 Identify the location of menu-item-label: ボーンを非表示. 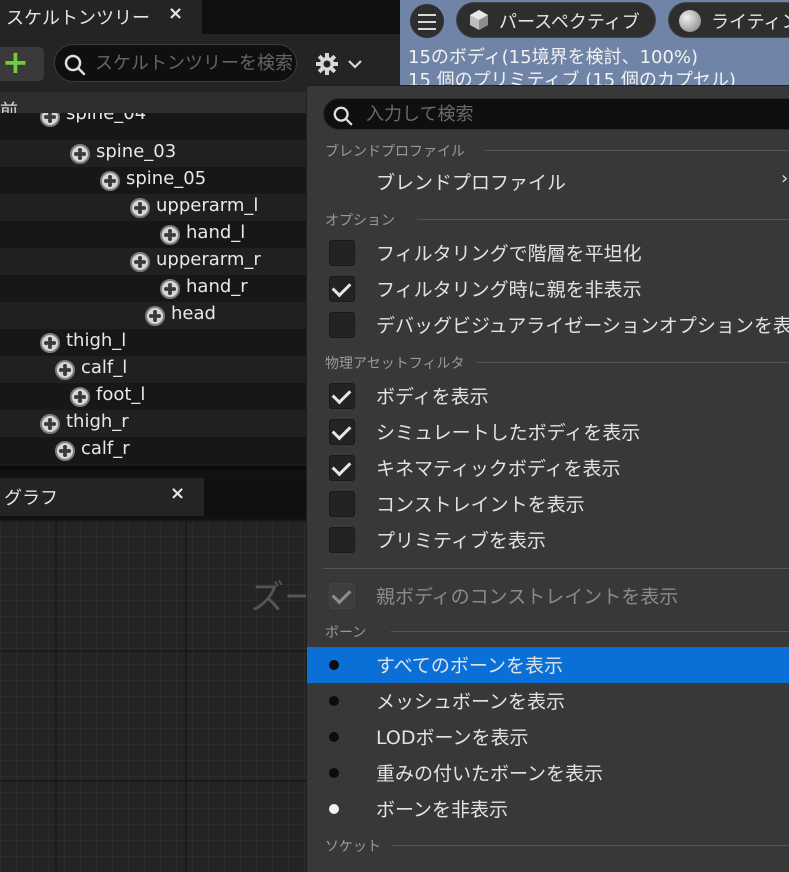
(442, 810).